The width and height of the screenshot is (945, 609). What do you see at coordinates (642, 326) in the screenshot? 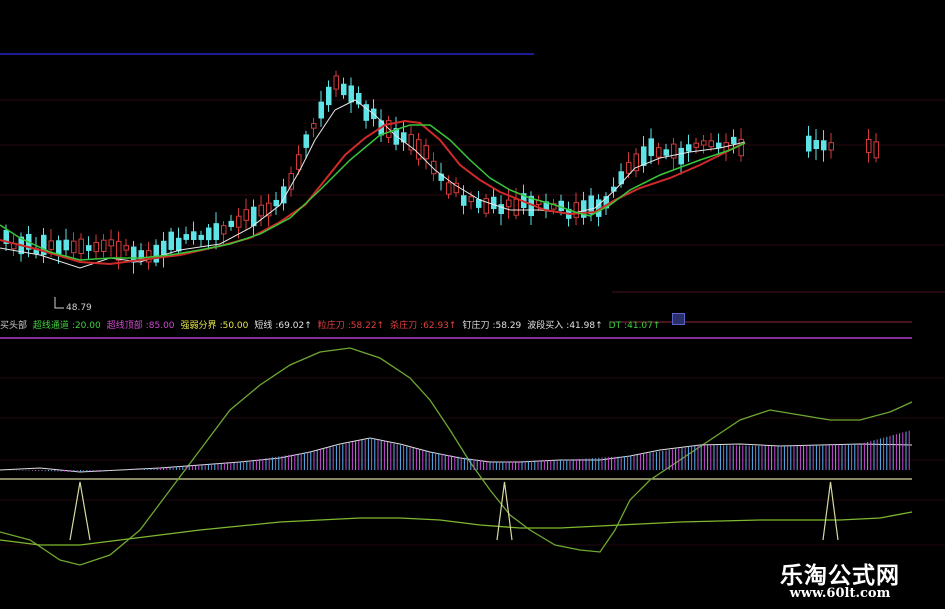
I see `indicator-item-value: :41.07↑` at bounding box center [642, 326].